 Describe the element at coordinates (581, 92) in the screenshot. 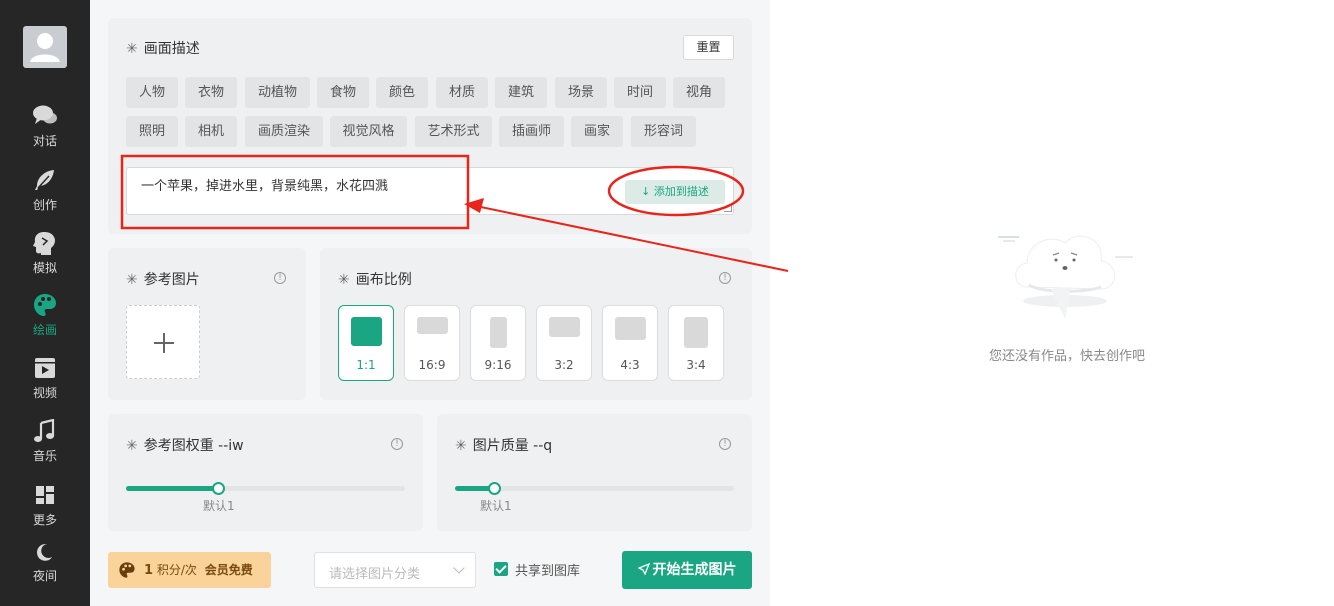

I see `tag-scene: 场景` at that location.